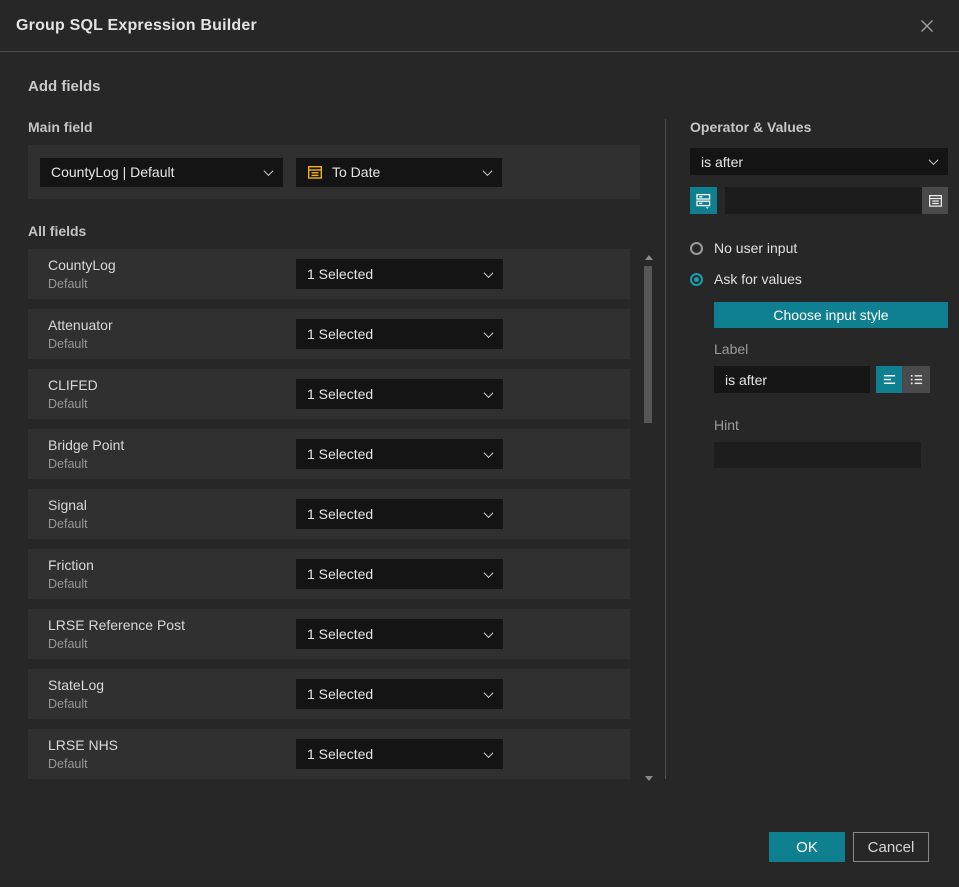 Image resolution: width=959 pixels, height=887 pixels. I want to click on field-row: Attenuator Default 1 Selected, so click(329, 334).